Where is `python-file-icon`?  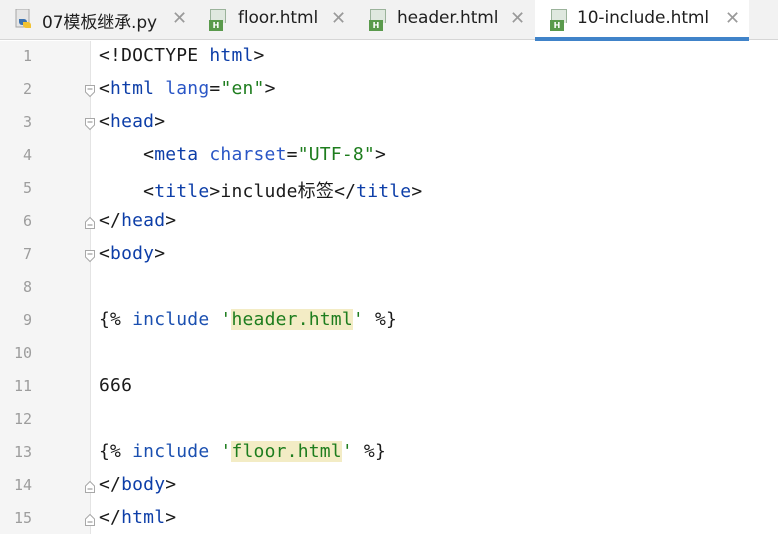 python-file-icon is located at coordinates (24, 19).